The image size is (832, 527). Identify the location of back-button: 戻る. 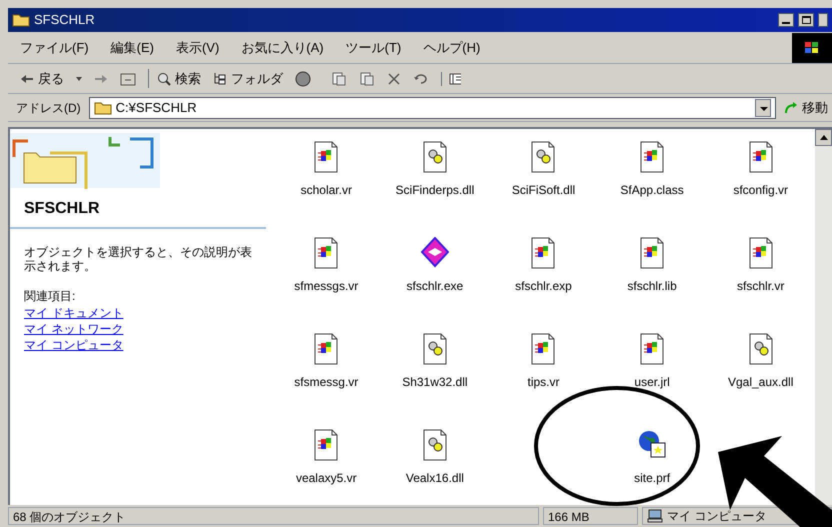
(42, 78).